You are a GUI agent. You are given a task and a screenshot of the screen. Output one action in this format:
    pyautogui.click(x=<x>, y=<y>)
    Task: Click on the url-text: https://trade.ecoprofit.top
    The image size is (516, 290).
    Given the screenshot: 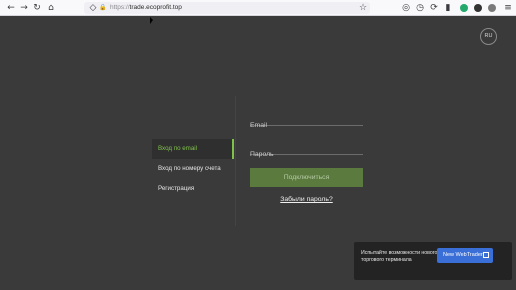 What is the action you would take?
    pyautogui.click(x=146, y=8)
    